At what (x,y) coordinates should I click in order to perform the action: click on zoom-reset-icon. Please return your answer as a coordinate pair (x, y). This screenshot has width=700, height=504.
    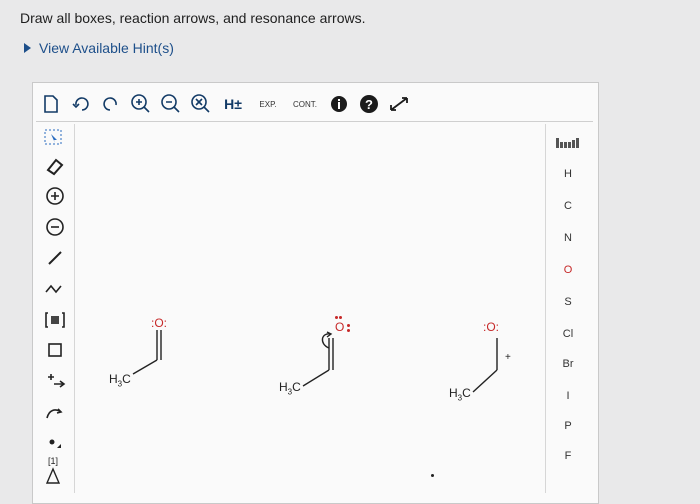
    Looking at the image, I should click on (200, 103).